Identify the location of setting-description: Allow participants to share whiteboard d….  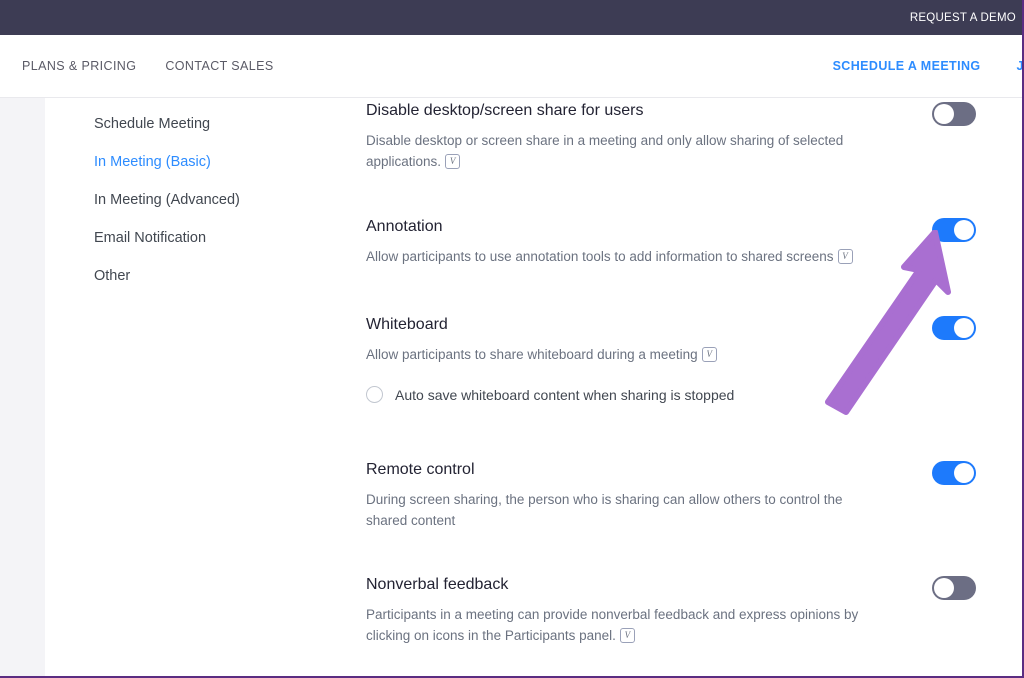
(626, 354).